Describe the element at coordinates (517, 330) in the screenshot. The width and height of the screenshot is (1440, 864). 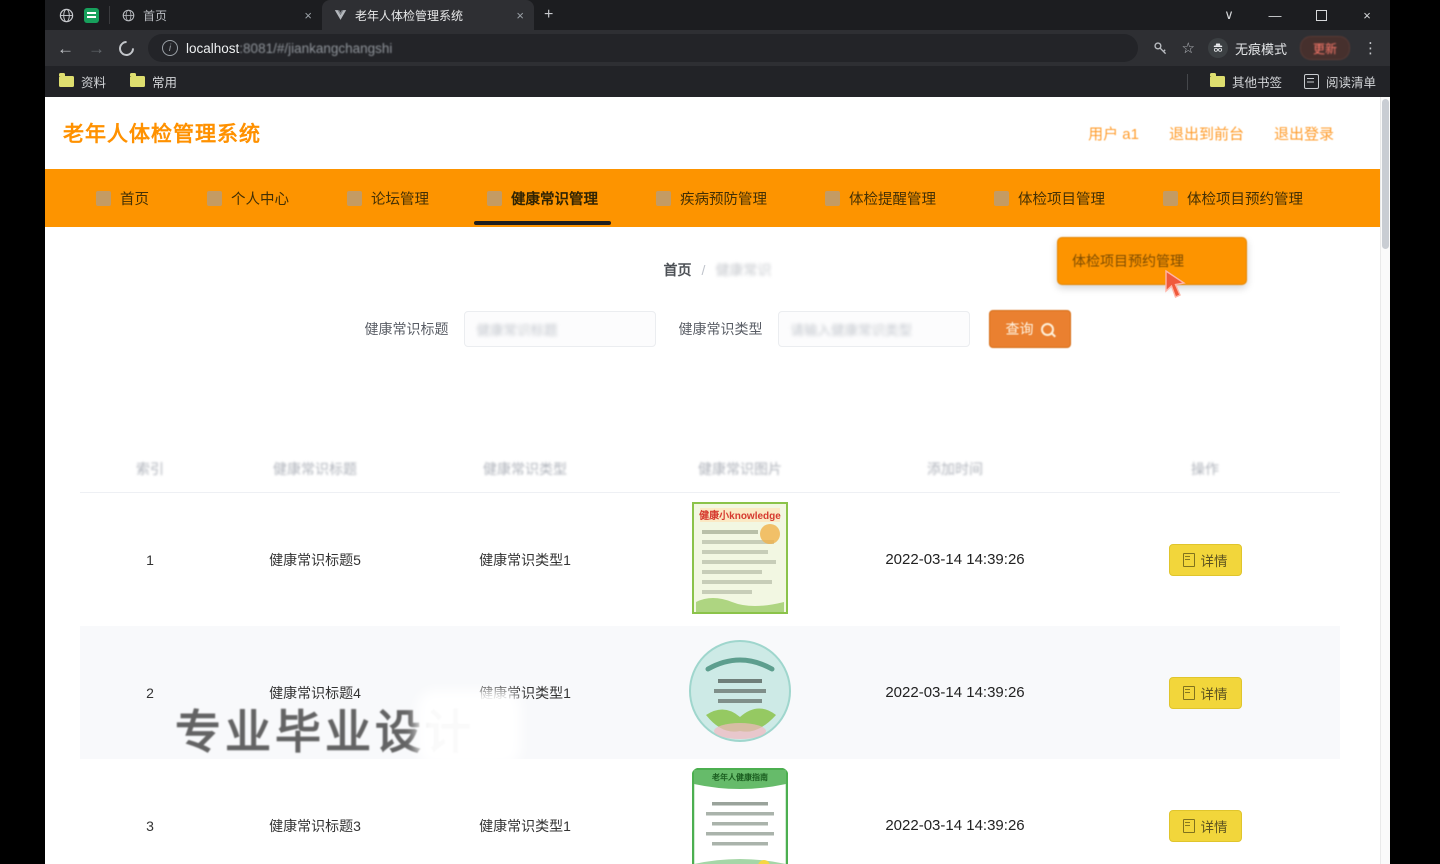
I see `input-placeholder: 健康常识标题` at that location.